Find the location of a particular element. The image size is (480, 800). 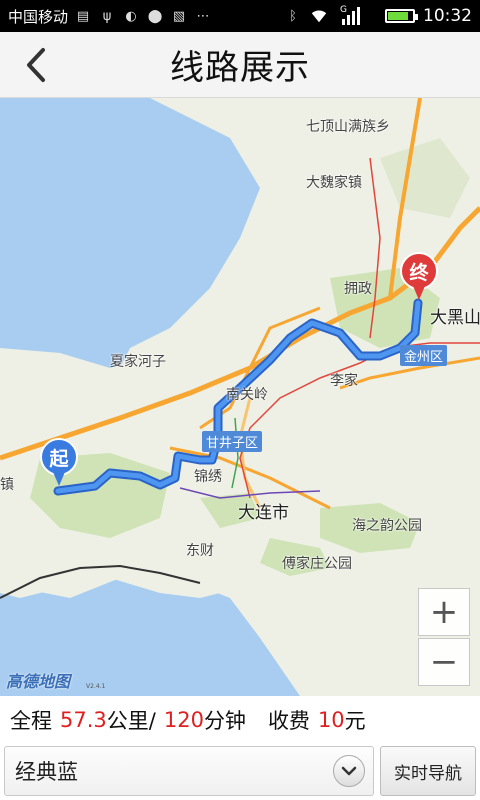

zoom-out-button: − is located at coordinates (444, 662).